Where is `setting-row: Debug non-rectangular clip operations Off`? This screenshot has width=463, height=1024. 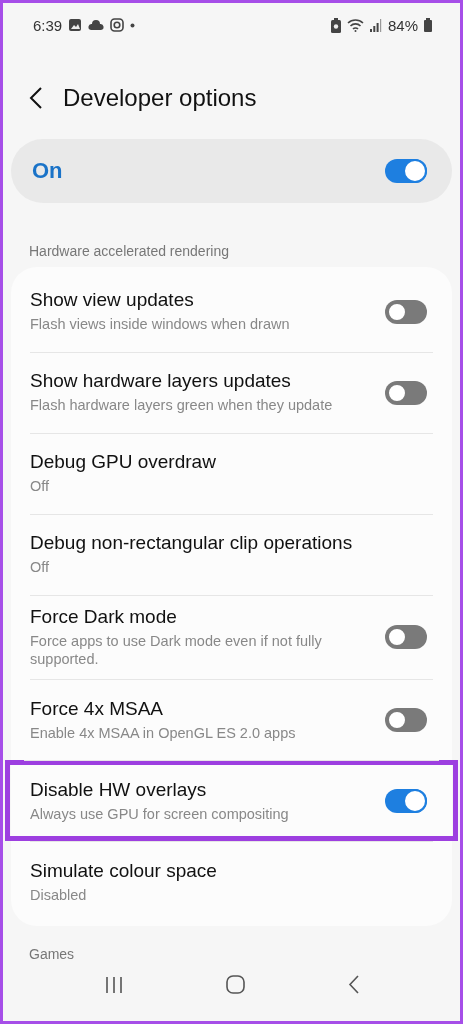 setting-row: Debug non-rectangular clip operations Off is located at coordinates (231, 554).